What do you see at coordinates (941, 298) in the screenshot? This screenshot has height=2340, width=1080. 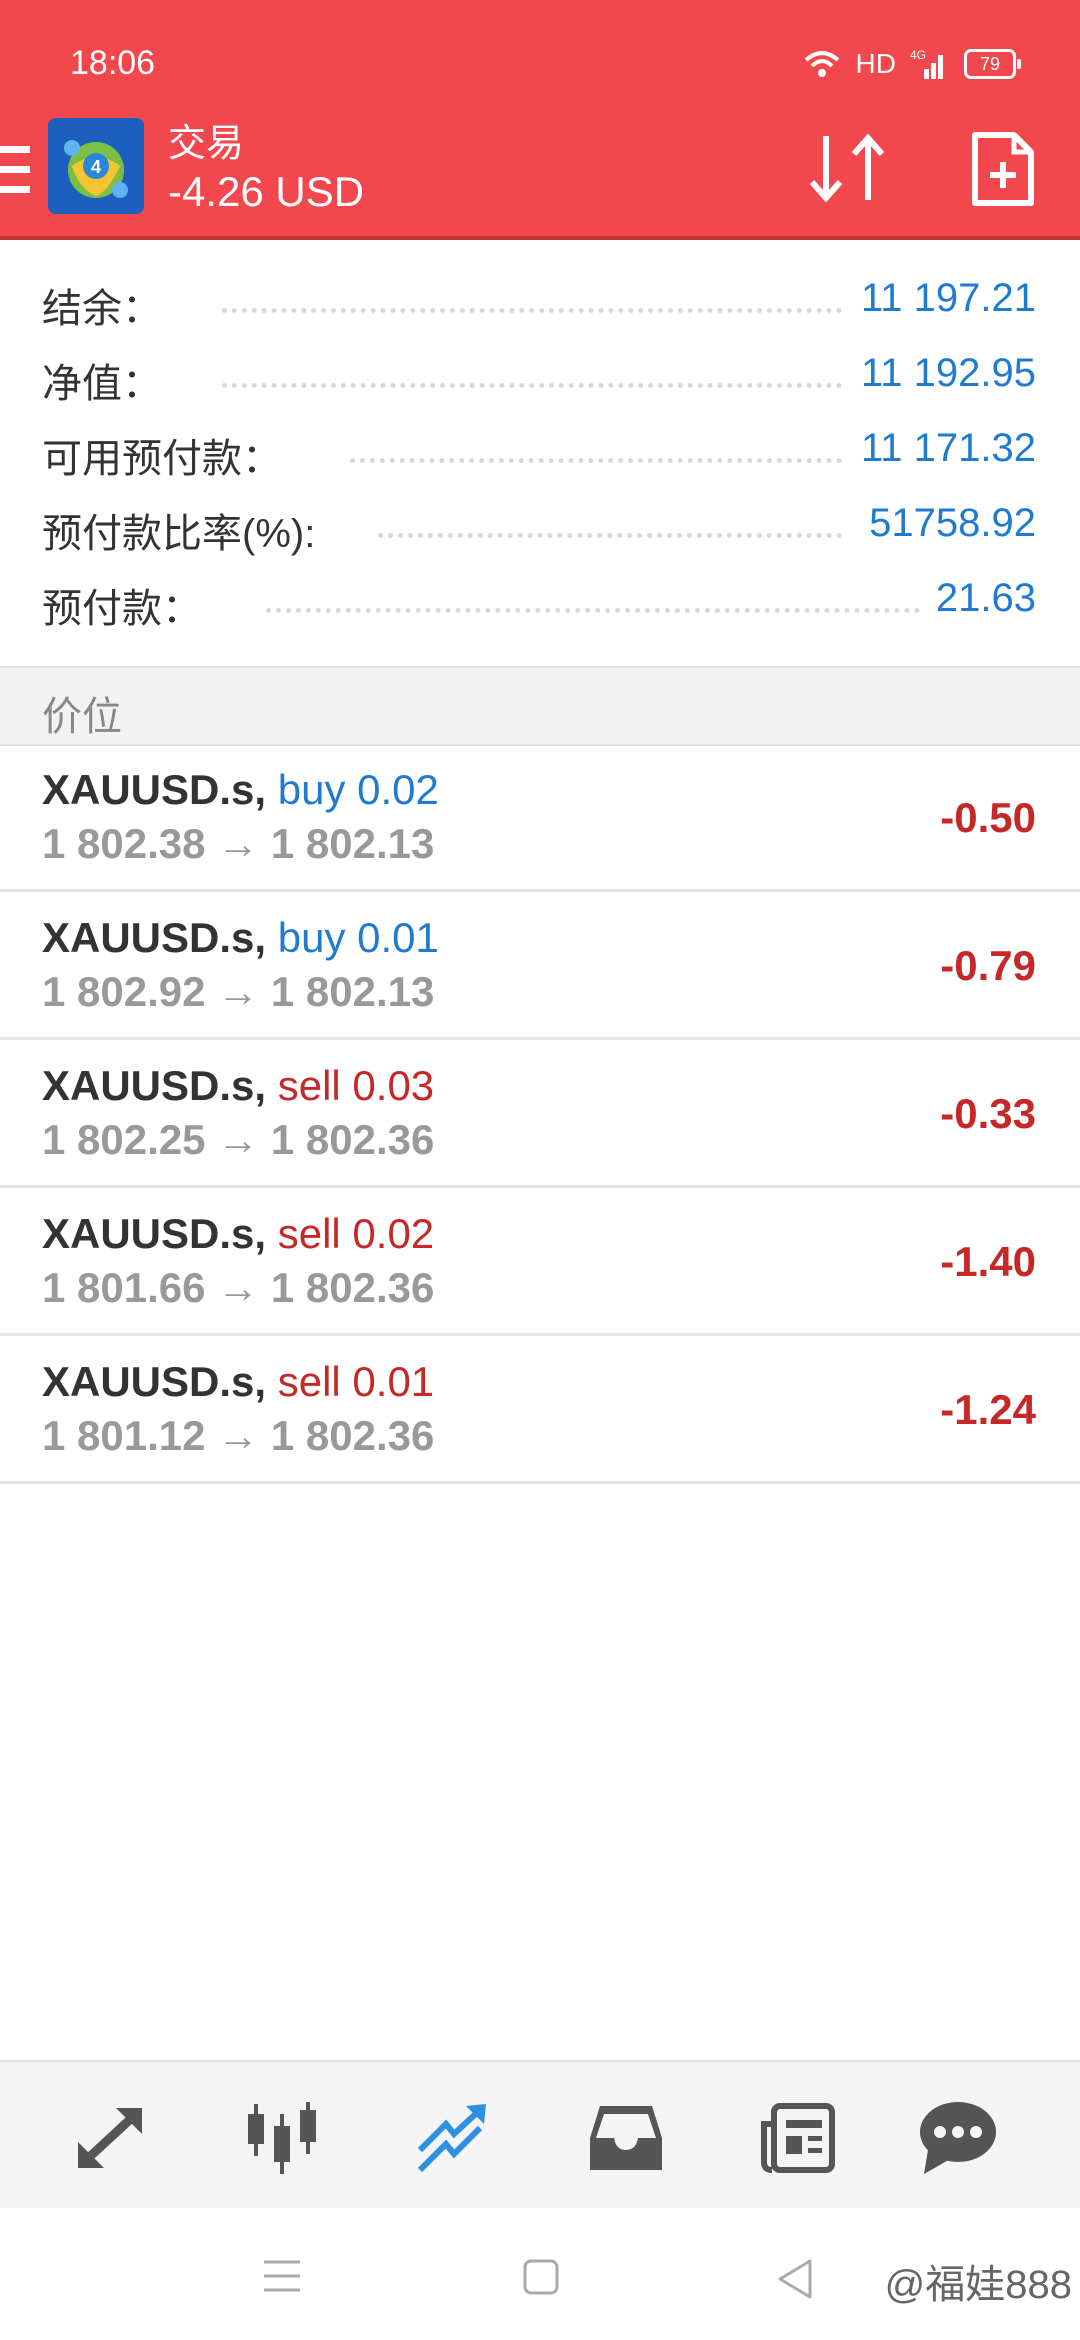 I see `balance-value: 11 197.21` at bounding box center [941, 298].